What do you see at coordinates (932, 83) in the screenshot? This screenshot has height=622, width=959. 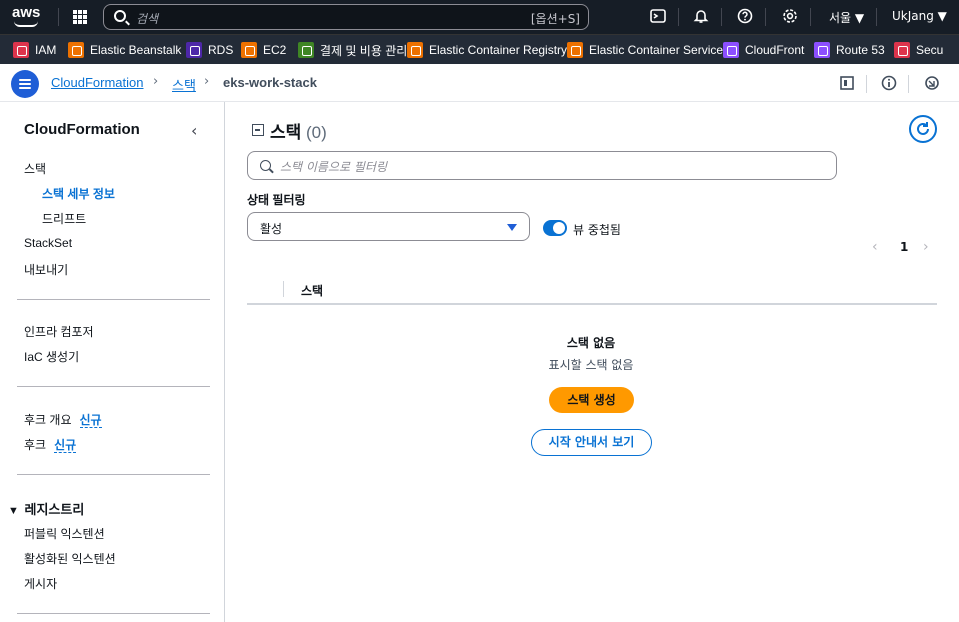 I see `feedback-icon` at bounding box center [932, 83].